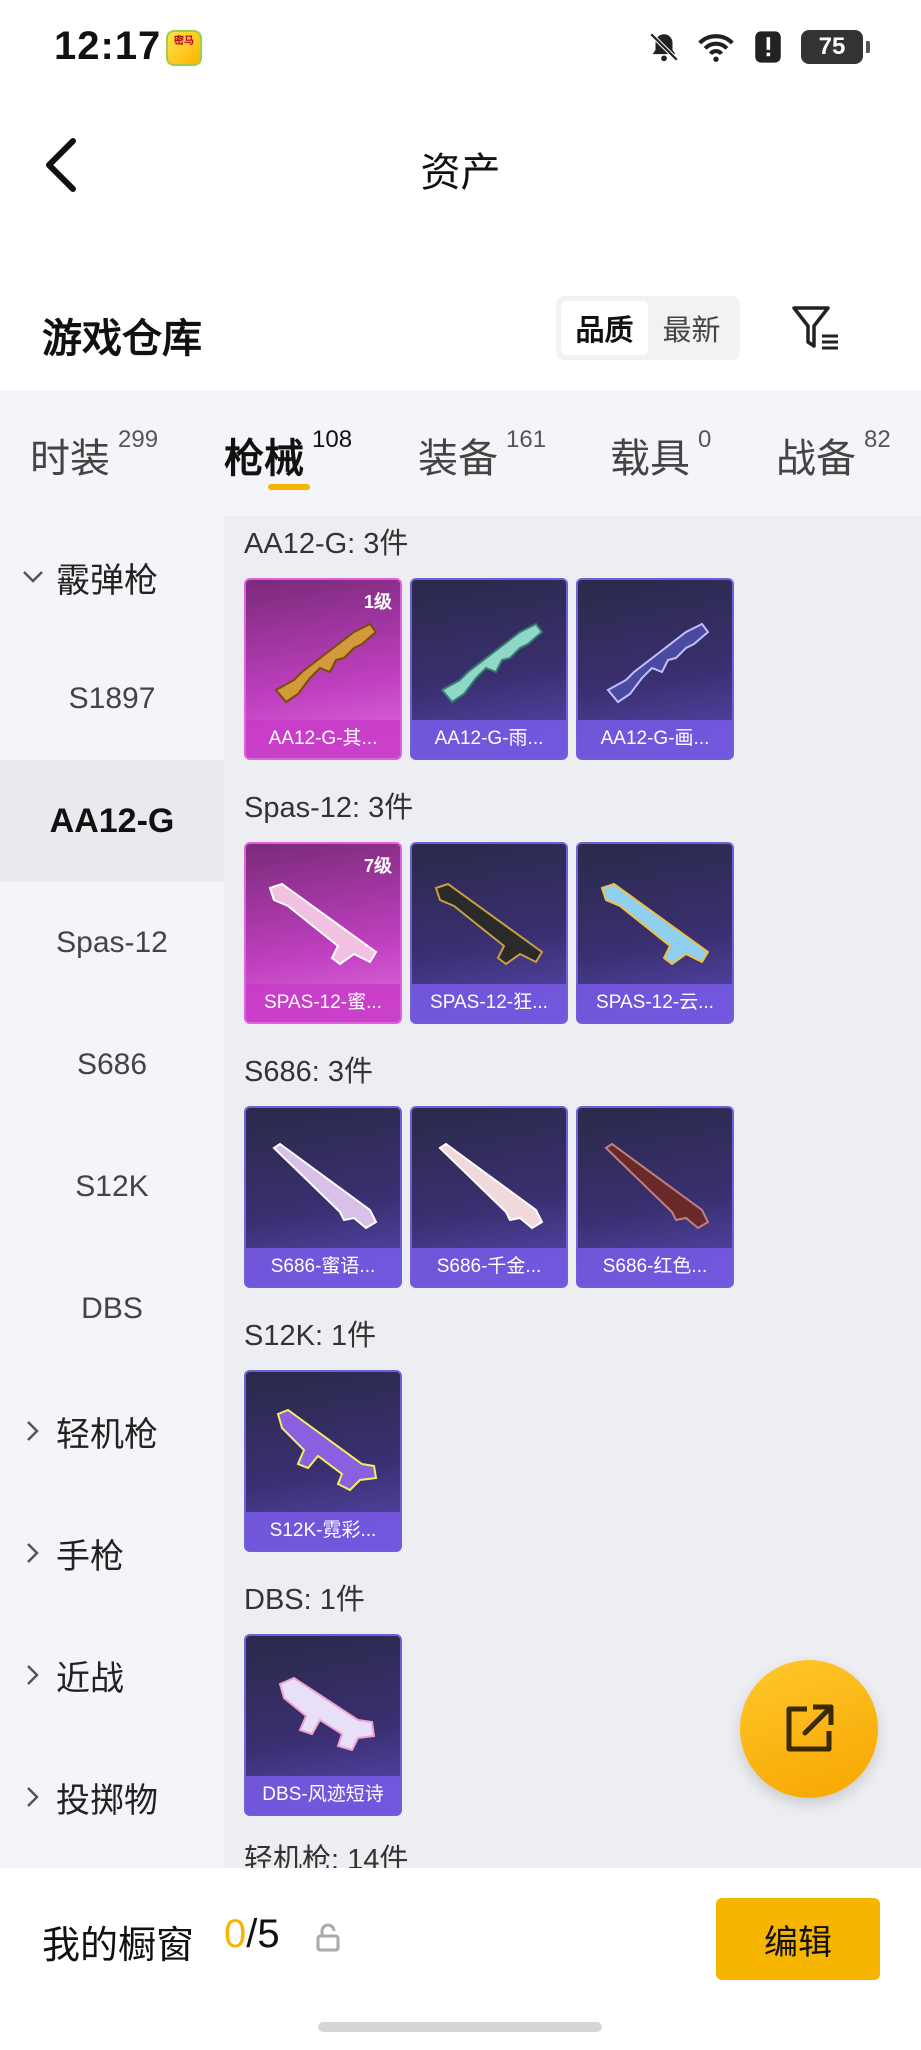 Image resolution: width=921 pixels, height=2050 pixels. I want to click on home-indicator, so click(460, 2027).